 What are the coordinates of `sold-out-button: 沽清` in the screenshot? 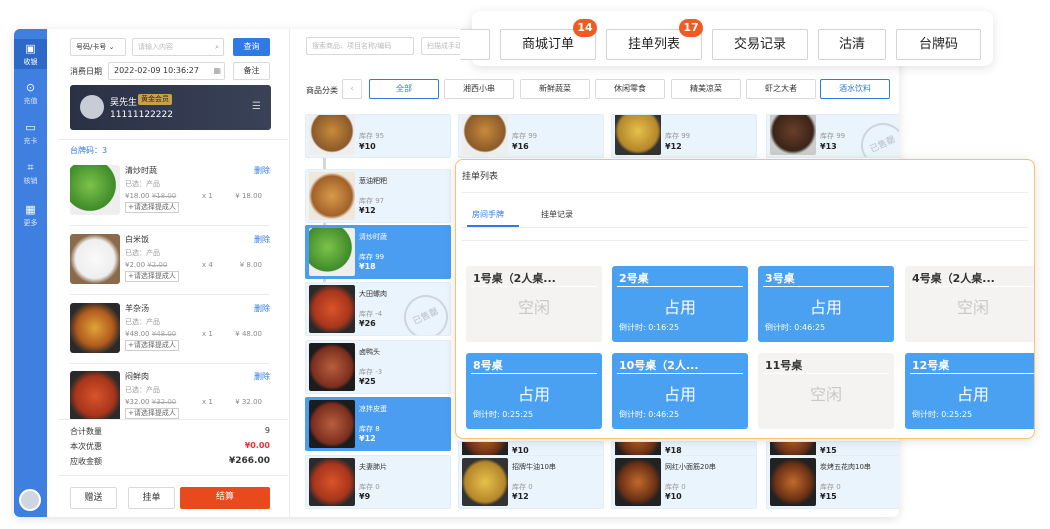 It's located at (852, 44).